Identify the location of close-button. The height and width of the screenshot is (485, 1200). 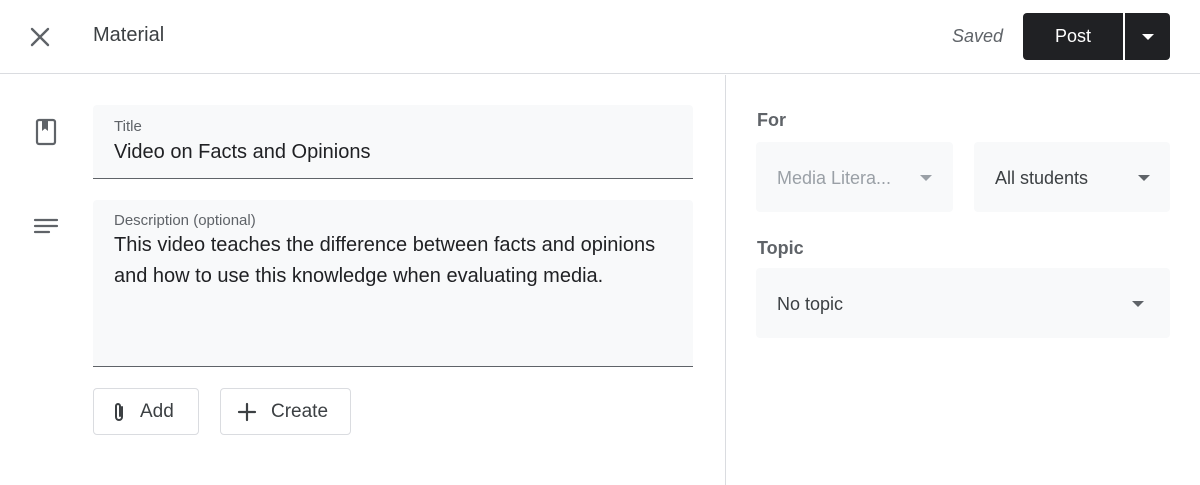
(40, 37).